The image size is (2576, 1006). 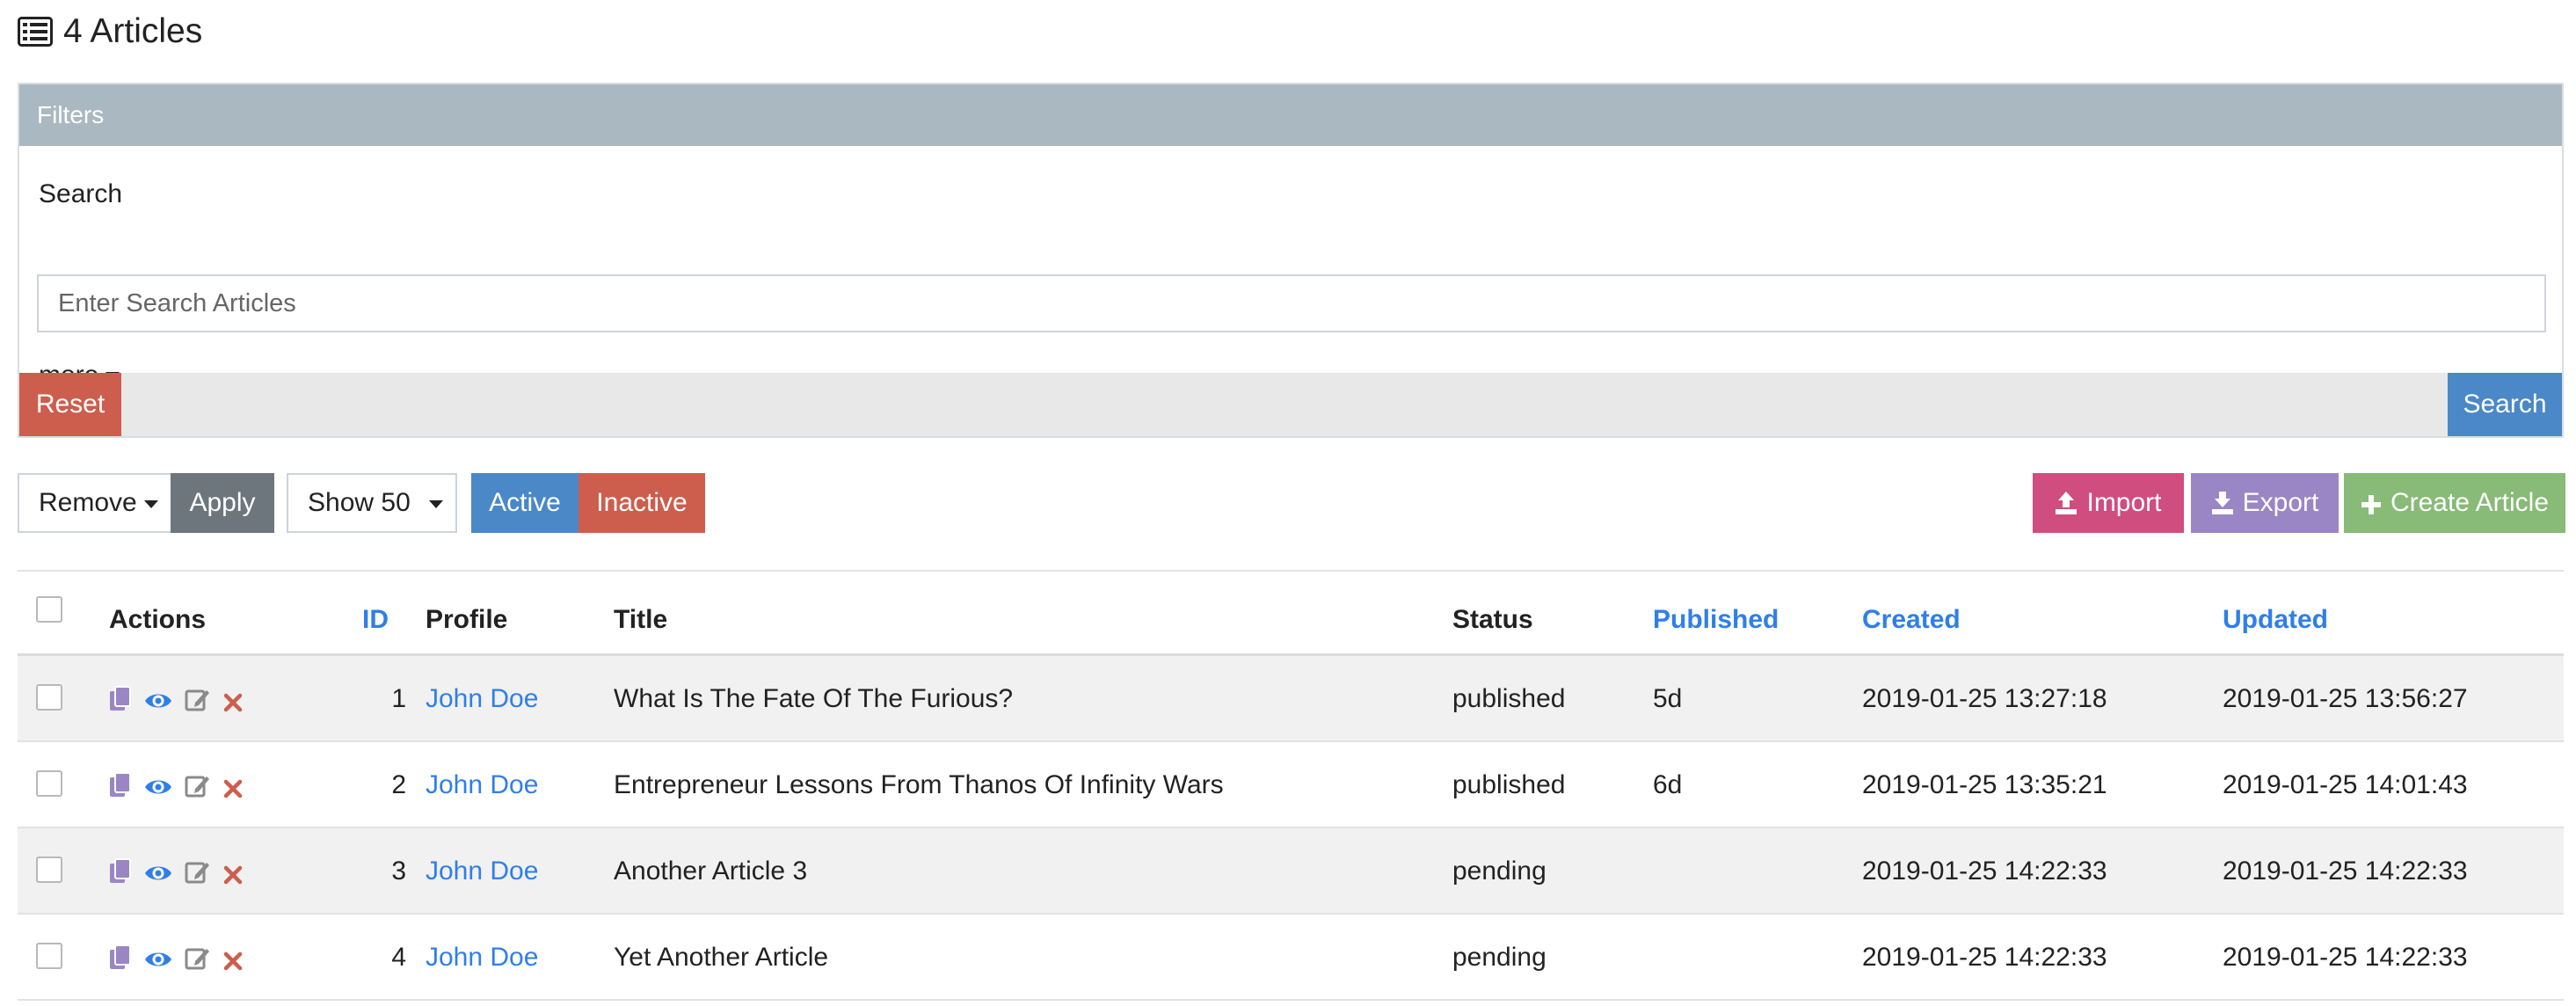 What do you see at coordinates (641, 619) in the screenshot?
I see `column-header-title: Title` at bounding box center [641, 619].